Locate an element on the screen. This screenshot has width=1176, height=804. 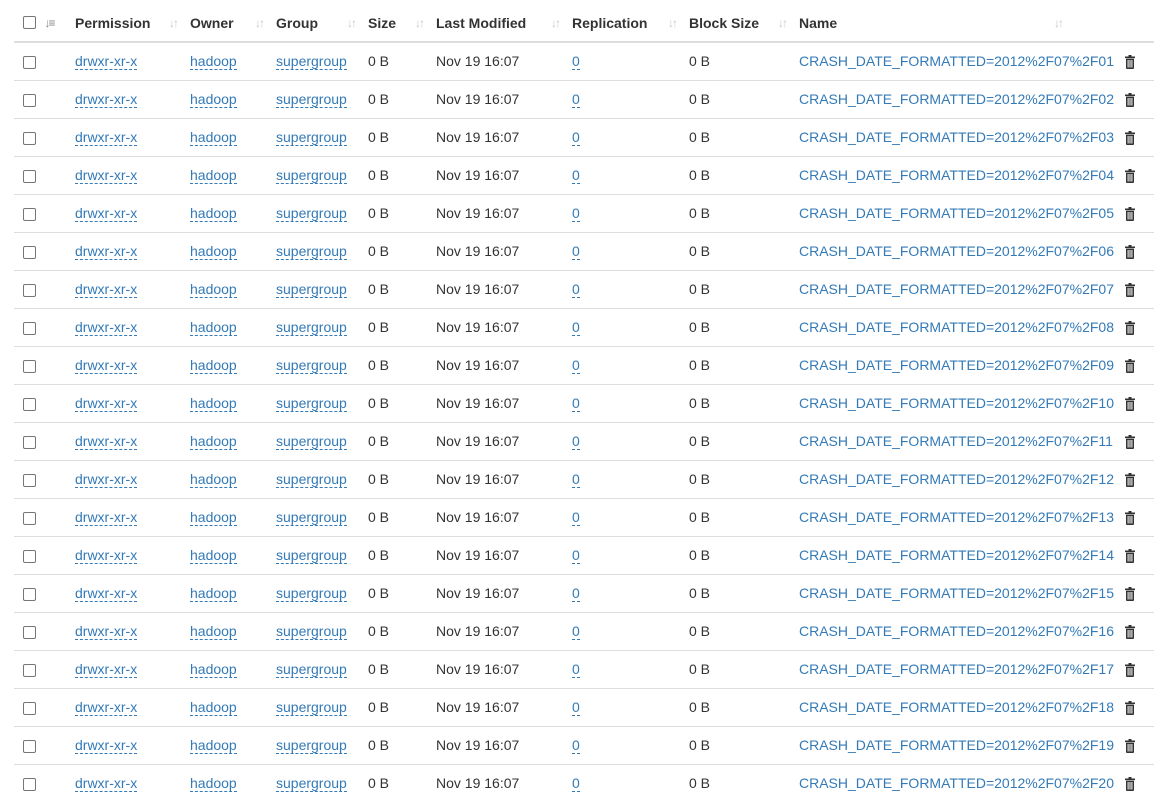
name-link: CRASH_DATE_FORMATTED=2012%2F07%2F20 is located at coordinates (956, 783).